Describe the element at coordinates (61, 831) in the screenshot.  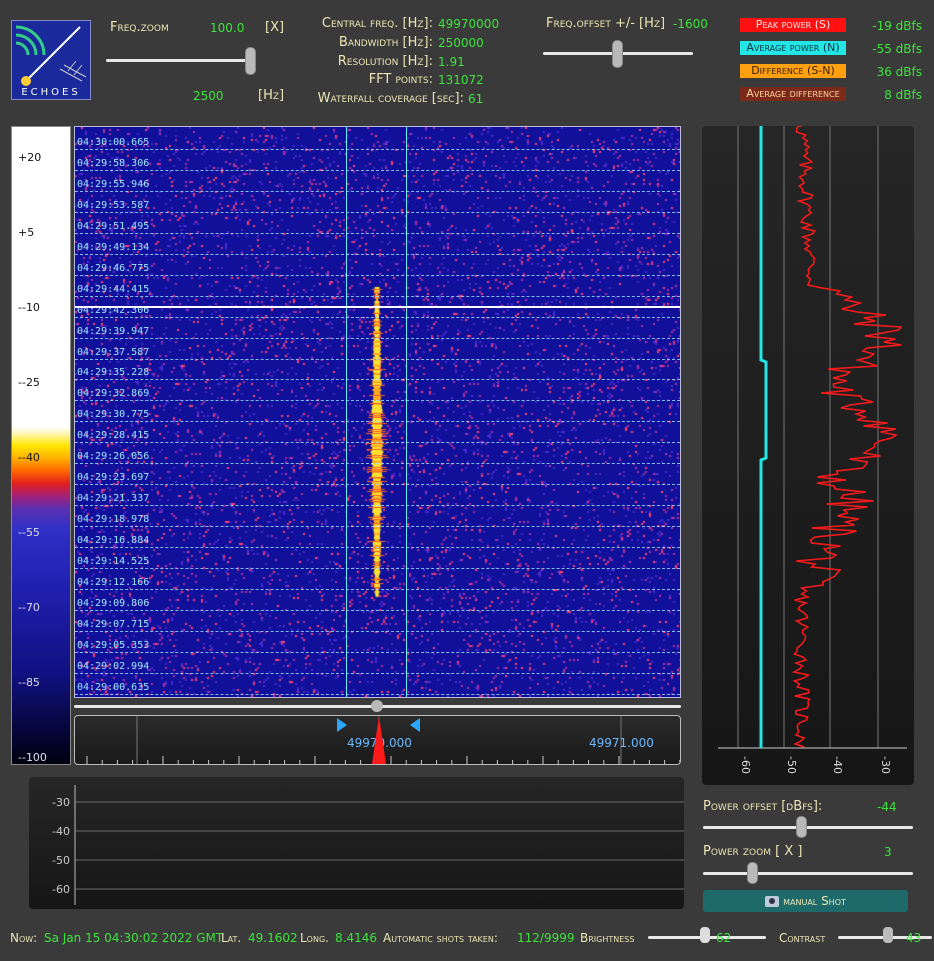
I see `spectrum-y-tick: -40` at that location.